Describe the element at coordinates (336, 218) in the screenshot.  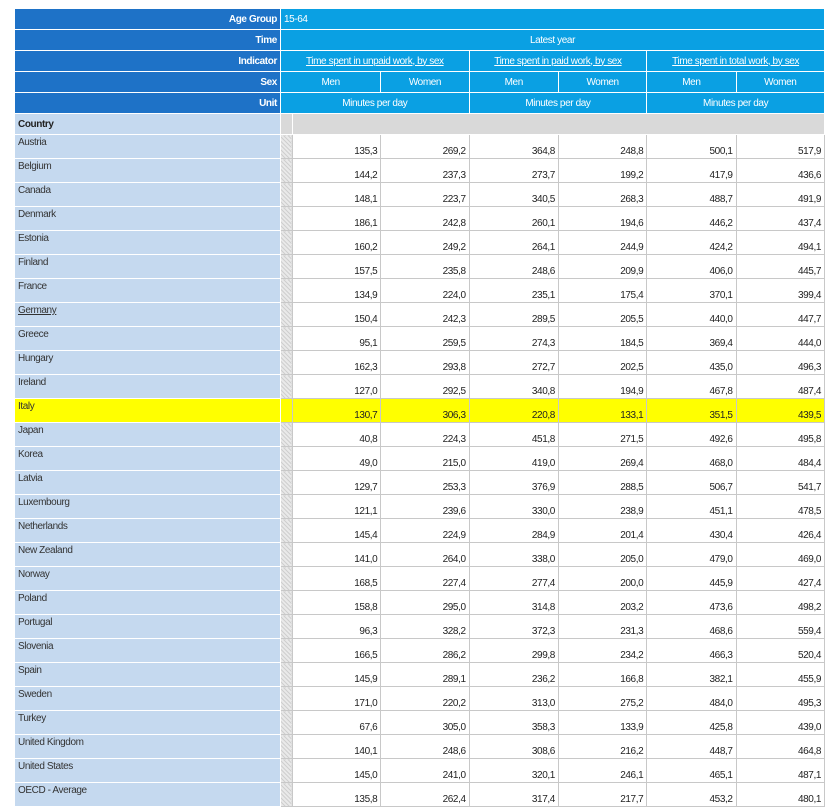
I see `value-cell: 186,1` at that location.